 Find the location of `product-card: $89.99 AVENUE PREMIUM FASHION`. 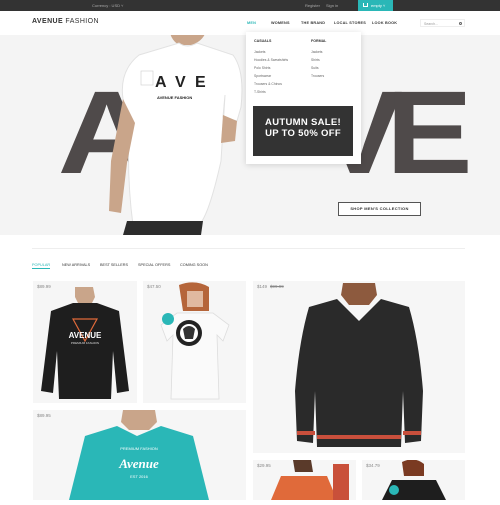

product-card: $89.99 AVENUE PREMIUM FASHION is located at coordinates (85, 342).